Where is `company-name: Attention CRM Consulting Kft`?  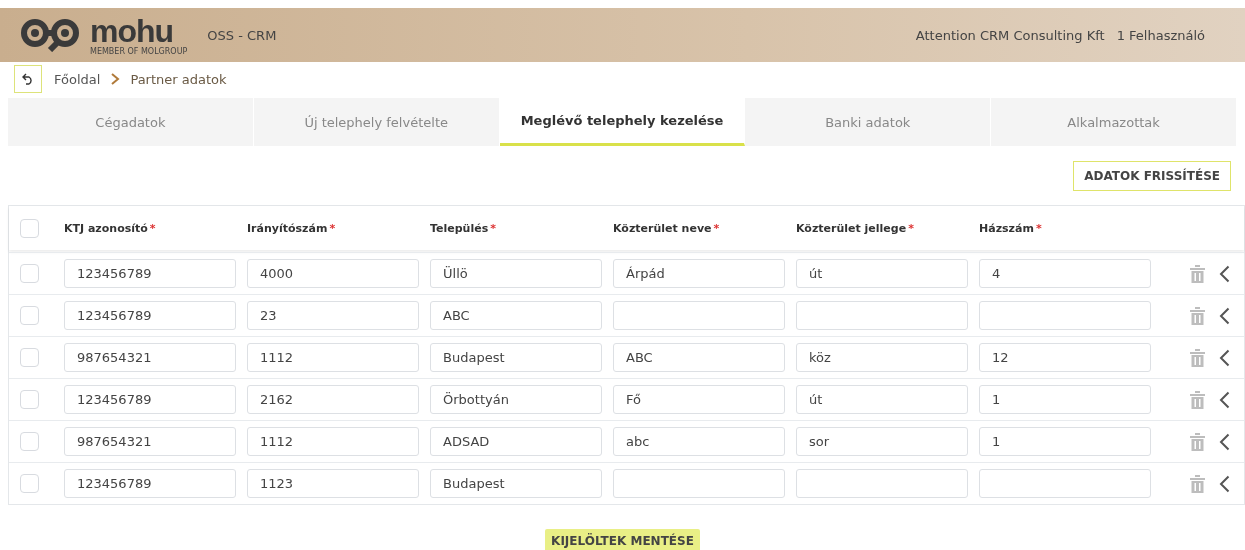
company-name: Attention CRM Consulting Kft is located at coordinates (1010, 35).